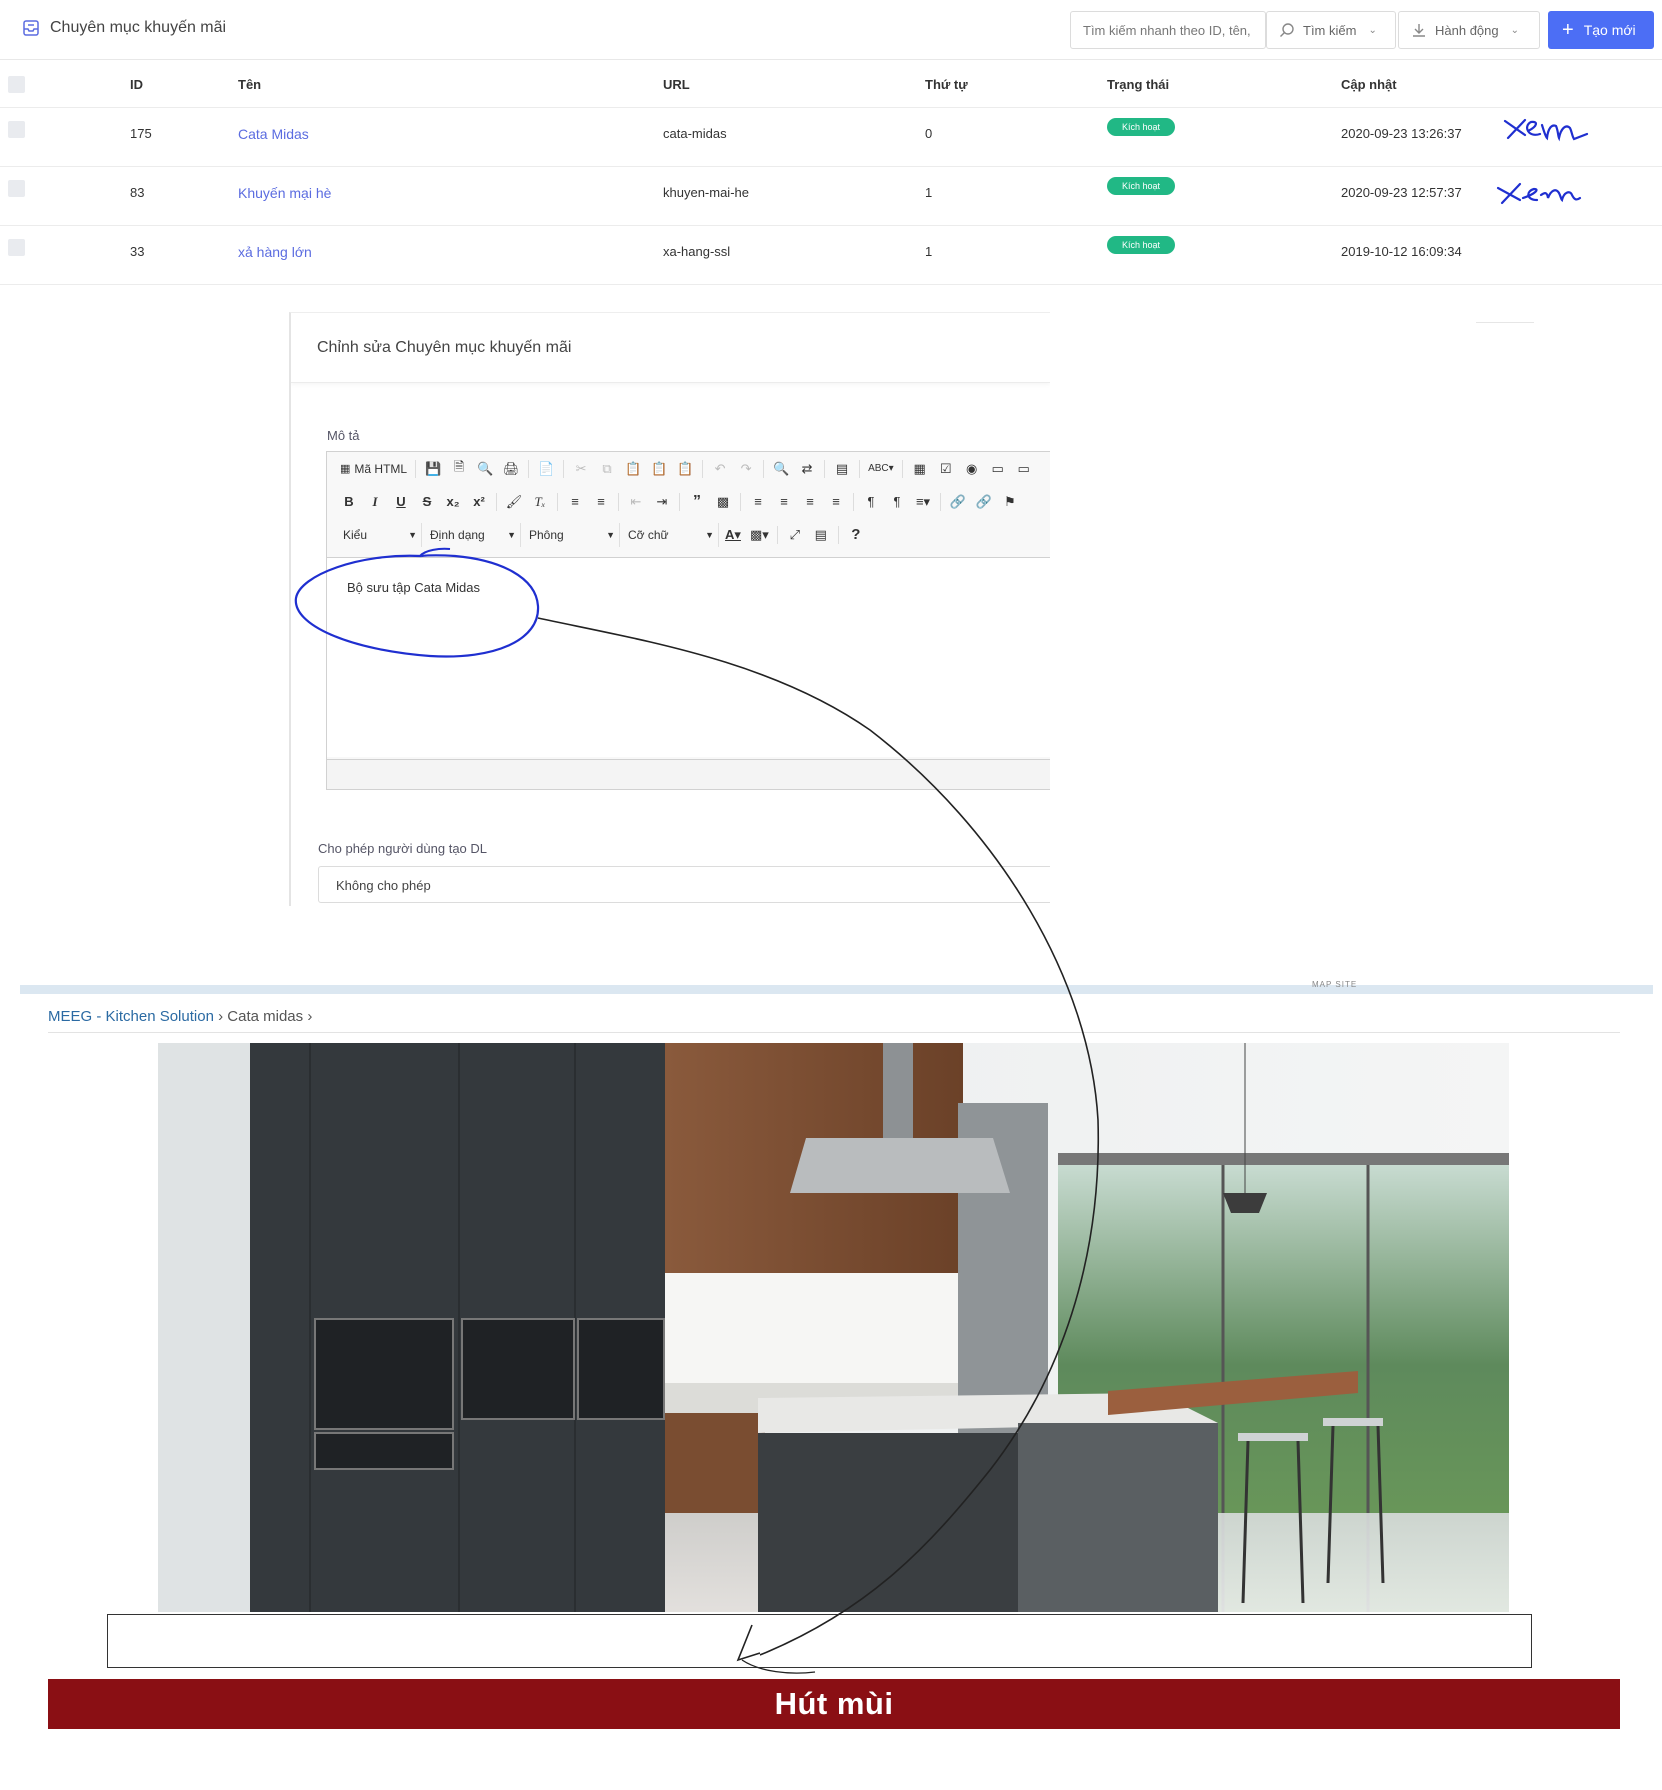 This screenshot has width=1662, height=1790. Describe the element at coordinates (842, 469) in the screenshot. I see `select-all-icon: ▤` at that location.